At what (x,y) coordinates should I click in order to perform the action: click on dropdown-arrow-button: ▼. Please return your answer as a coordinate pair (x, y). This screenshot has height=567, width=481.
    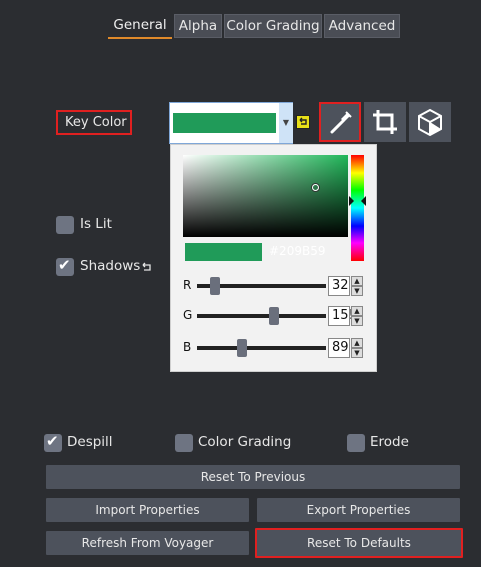
    Looking at the image, I should click on (286, 123).